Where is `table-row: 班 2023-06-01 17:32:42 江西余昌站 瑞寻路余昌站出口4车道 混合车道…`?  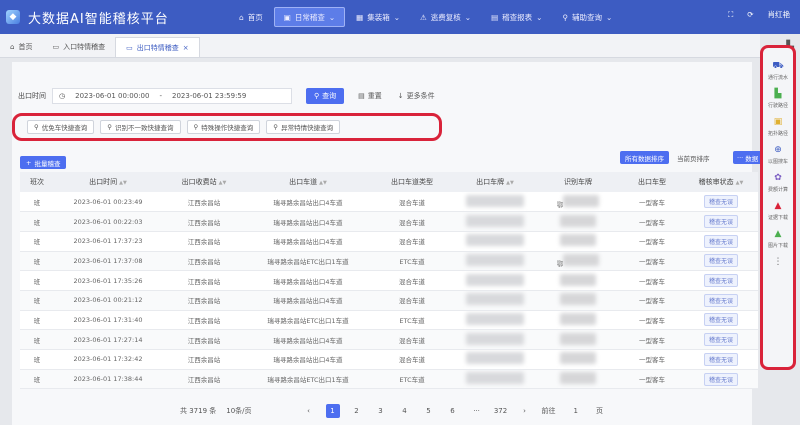 table-row: 班 2023-06-01 17:32:42 江西余昌站 瑞寻路余昌站出口4车道 混合车道… is located at coordinates (389, 359).